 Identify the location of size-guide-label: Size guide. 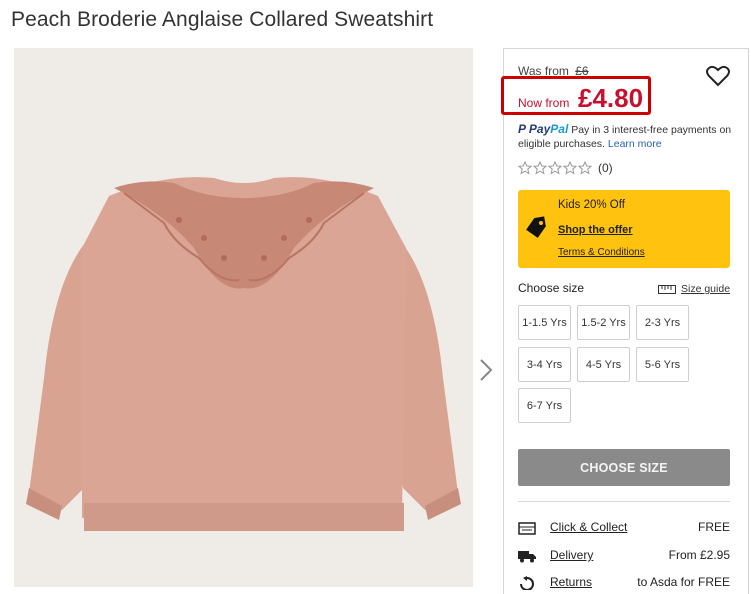
(706, 289).